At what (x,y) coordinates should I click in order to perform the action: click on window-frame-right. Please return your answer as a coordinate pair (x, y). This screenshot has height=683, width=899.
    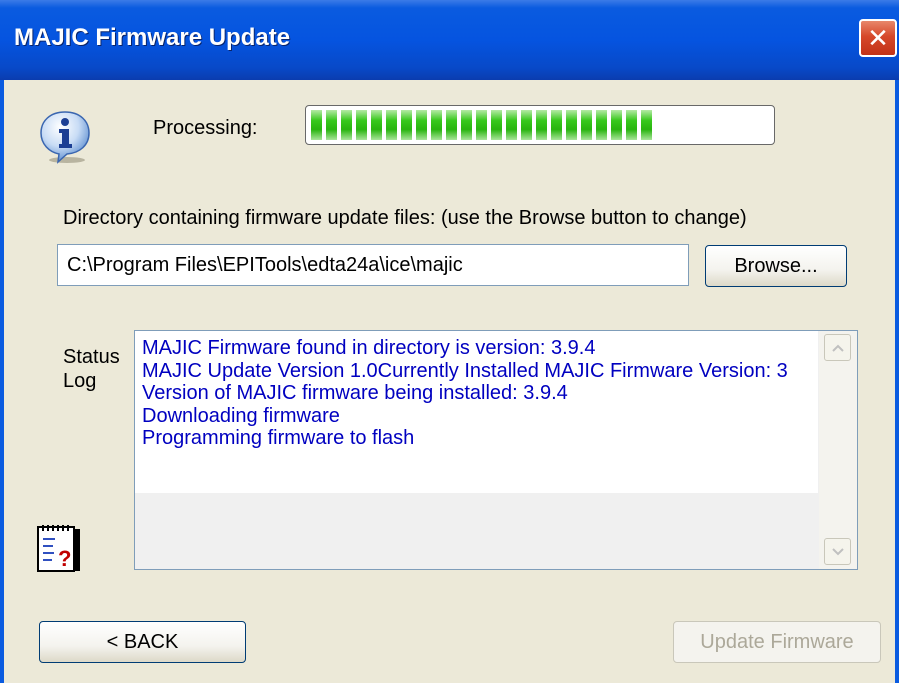
    Looking at the image, I should click on (897, 381).